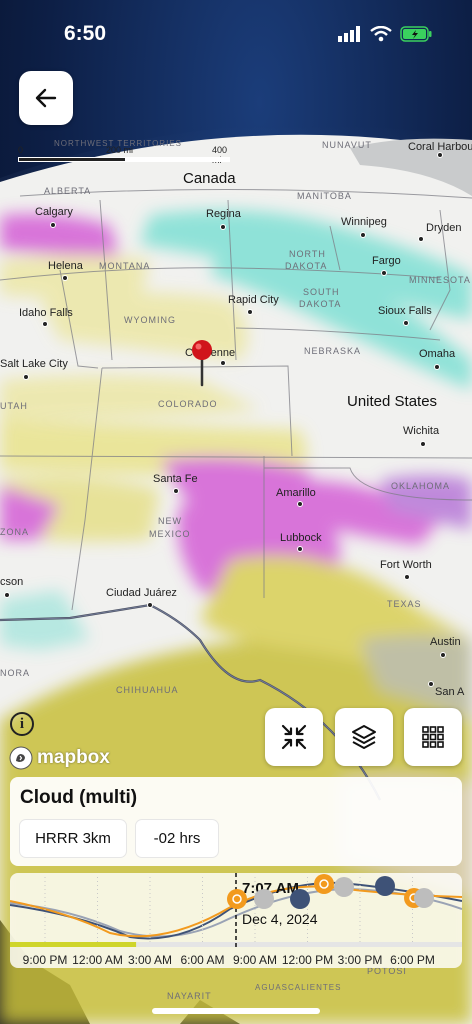 The width and height of the screenshot is (472, 1024). I want to click on region-label: OKLAHOMA, so click(421, 486).